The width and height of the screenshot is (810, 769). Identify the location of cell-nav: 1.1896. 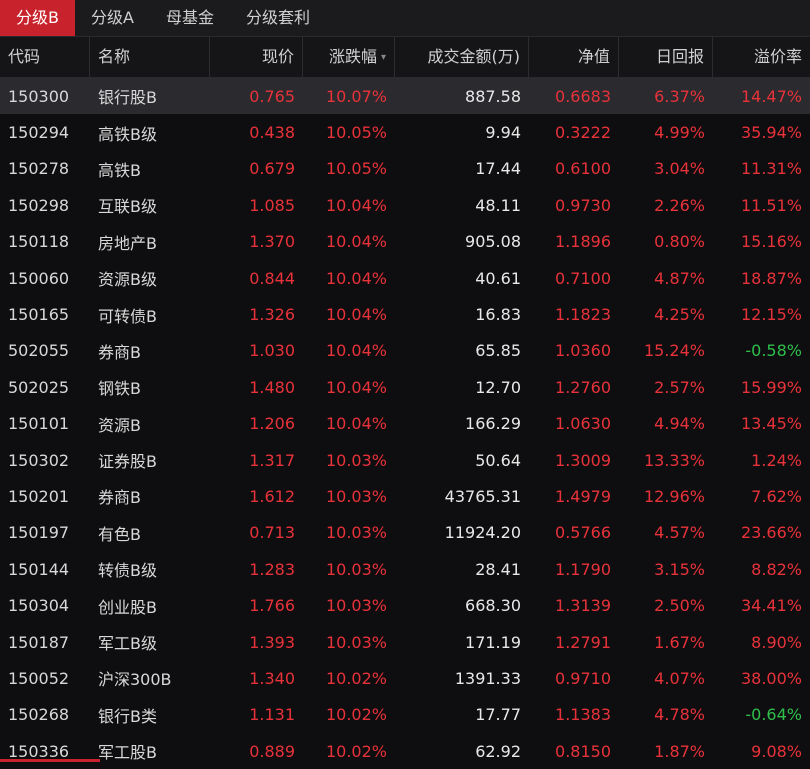
(574, 241).